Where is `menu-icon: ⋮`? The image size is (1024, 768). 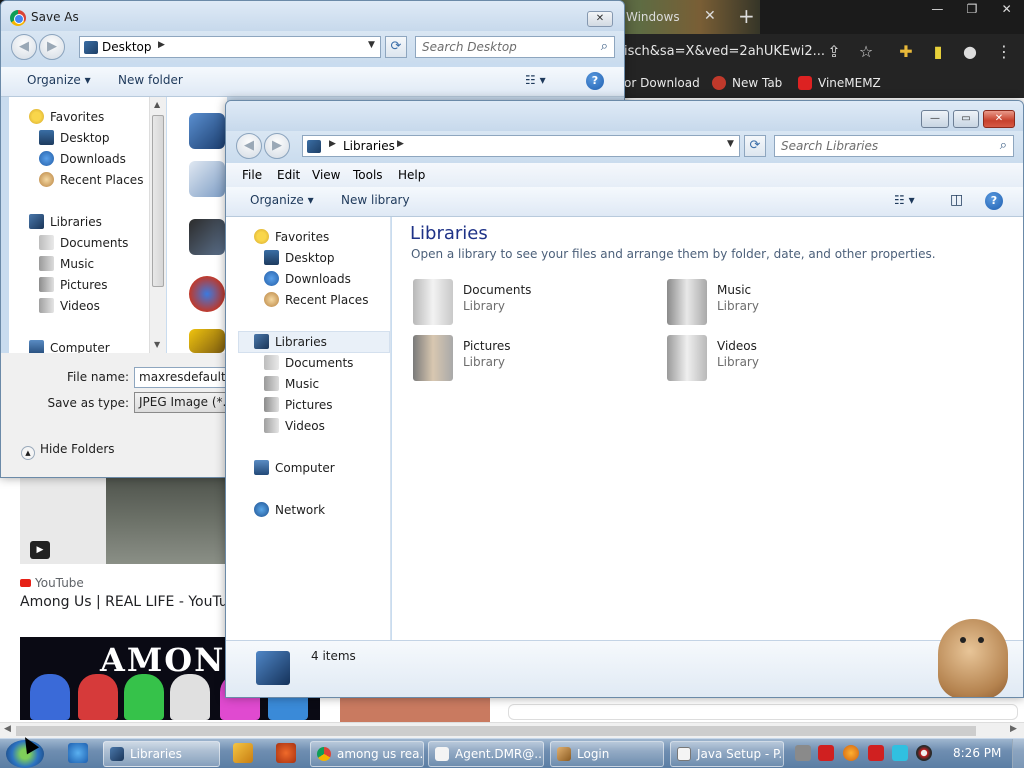 menu-icon: ⋮ is located at coordinates (1004, 52).